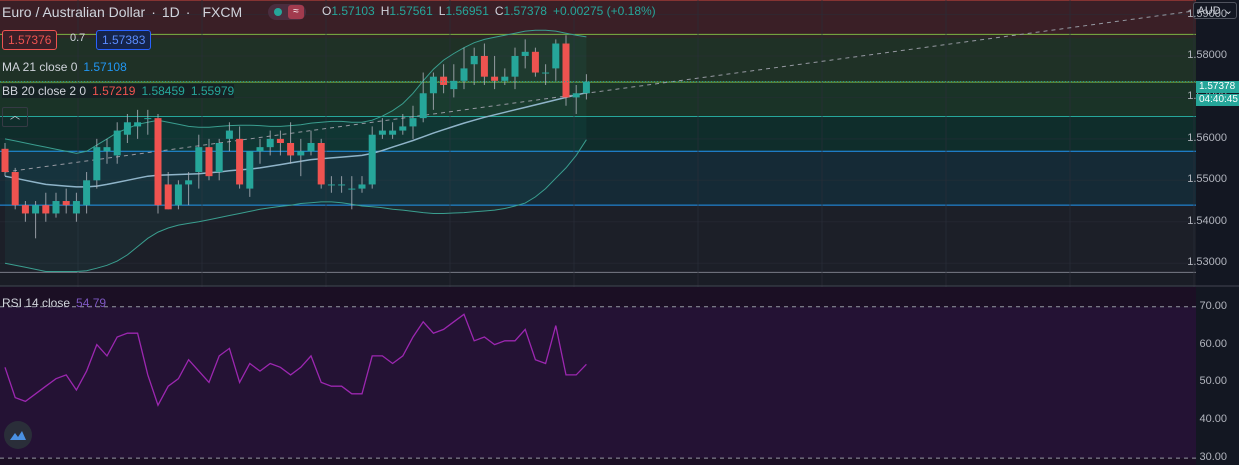  I want to click on countdown-label: 04:40:45, so click(1217, 100).